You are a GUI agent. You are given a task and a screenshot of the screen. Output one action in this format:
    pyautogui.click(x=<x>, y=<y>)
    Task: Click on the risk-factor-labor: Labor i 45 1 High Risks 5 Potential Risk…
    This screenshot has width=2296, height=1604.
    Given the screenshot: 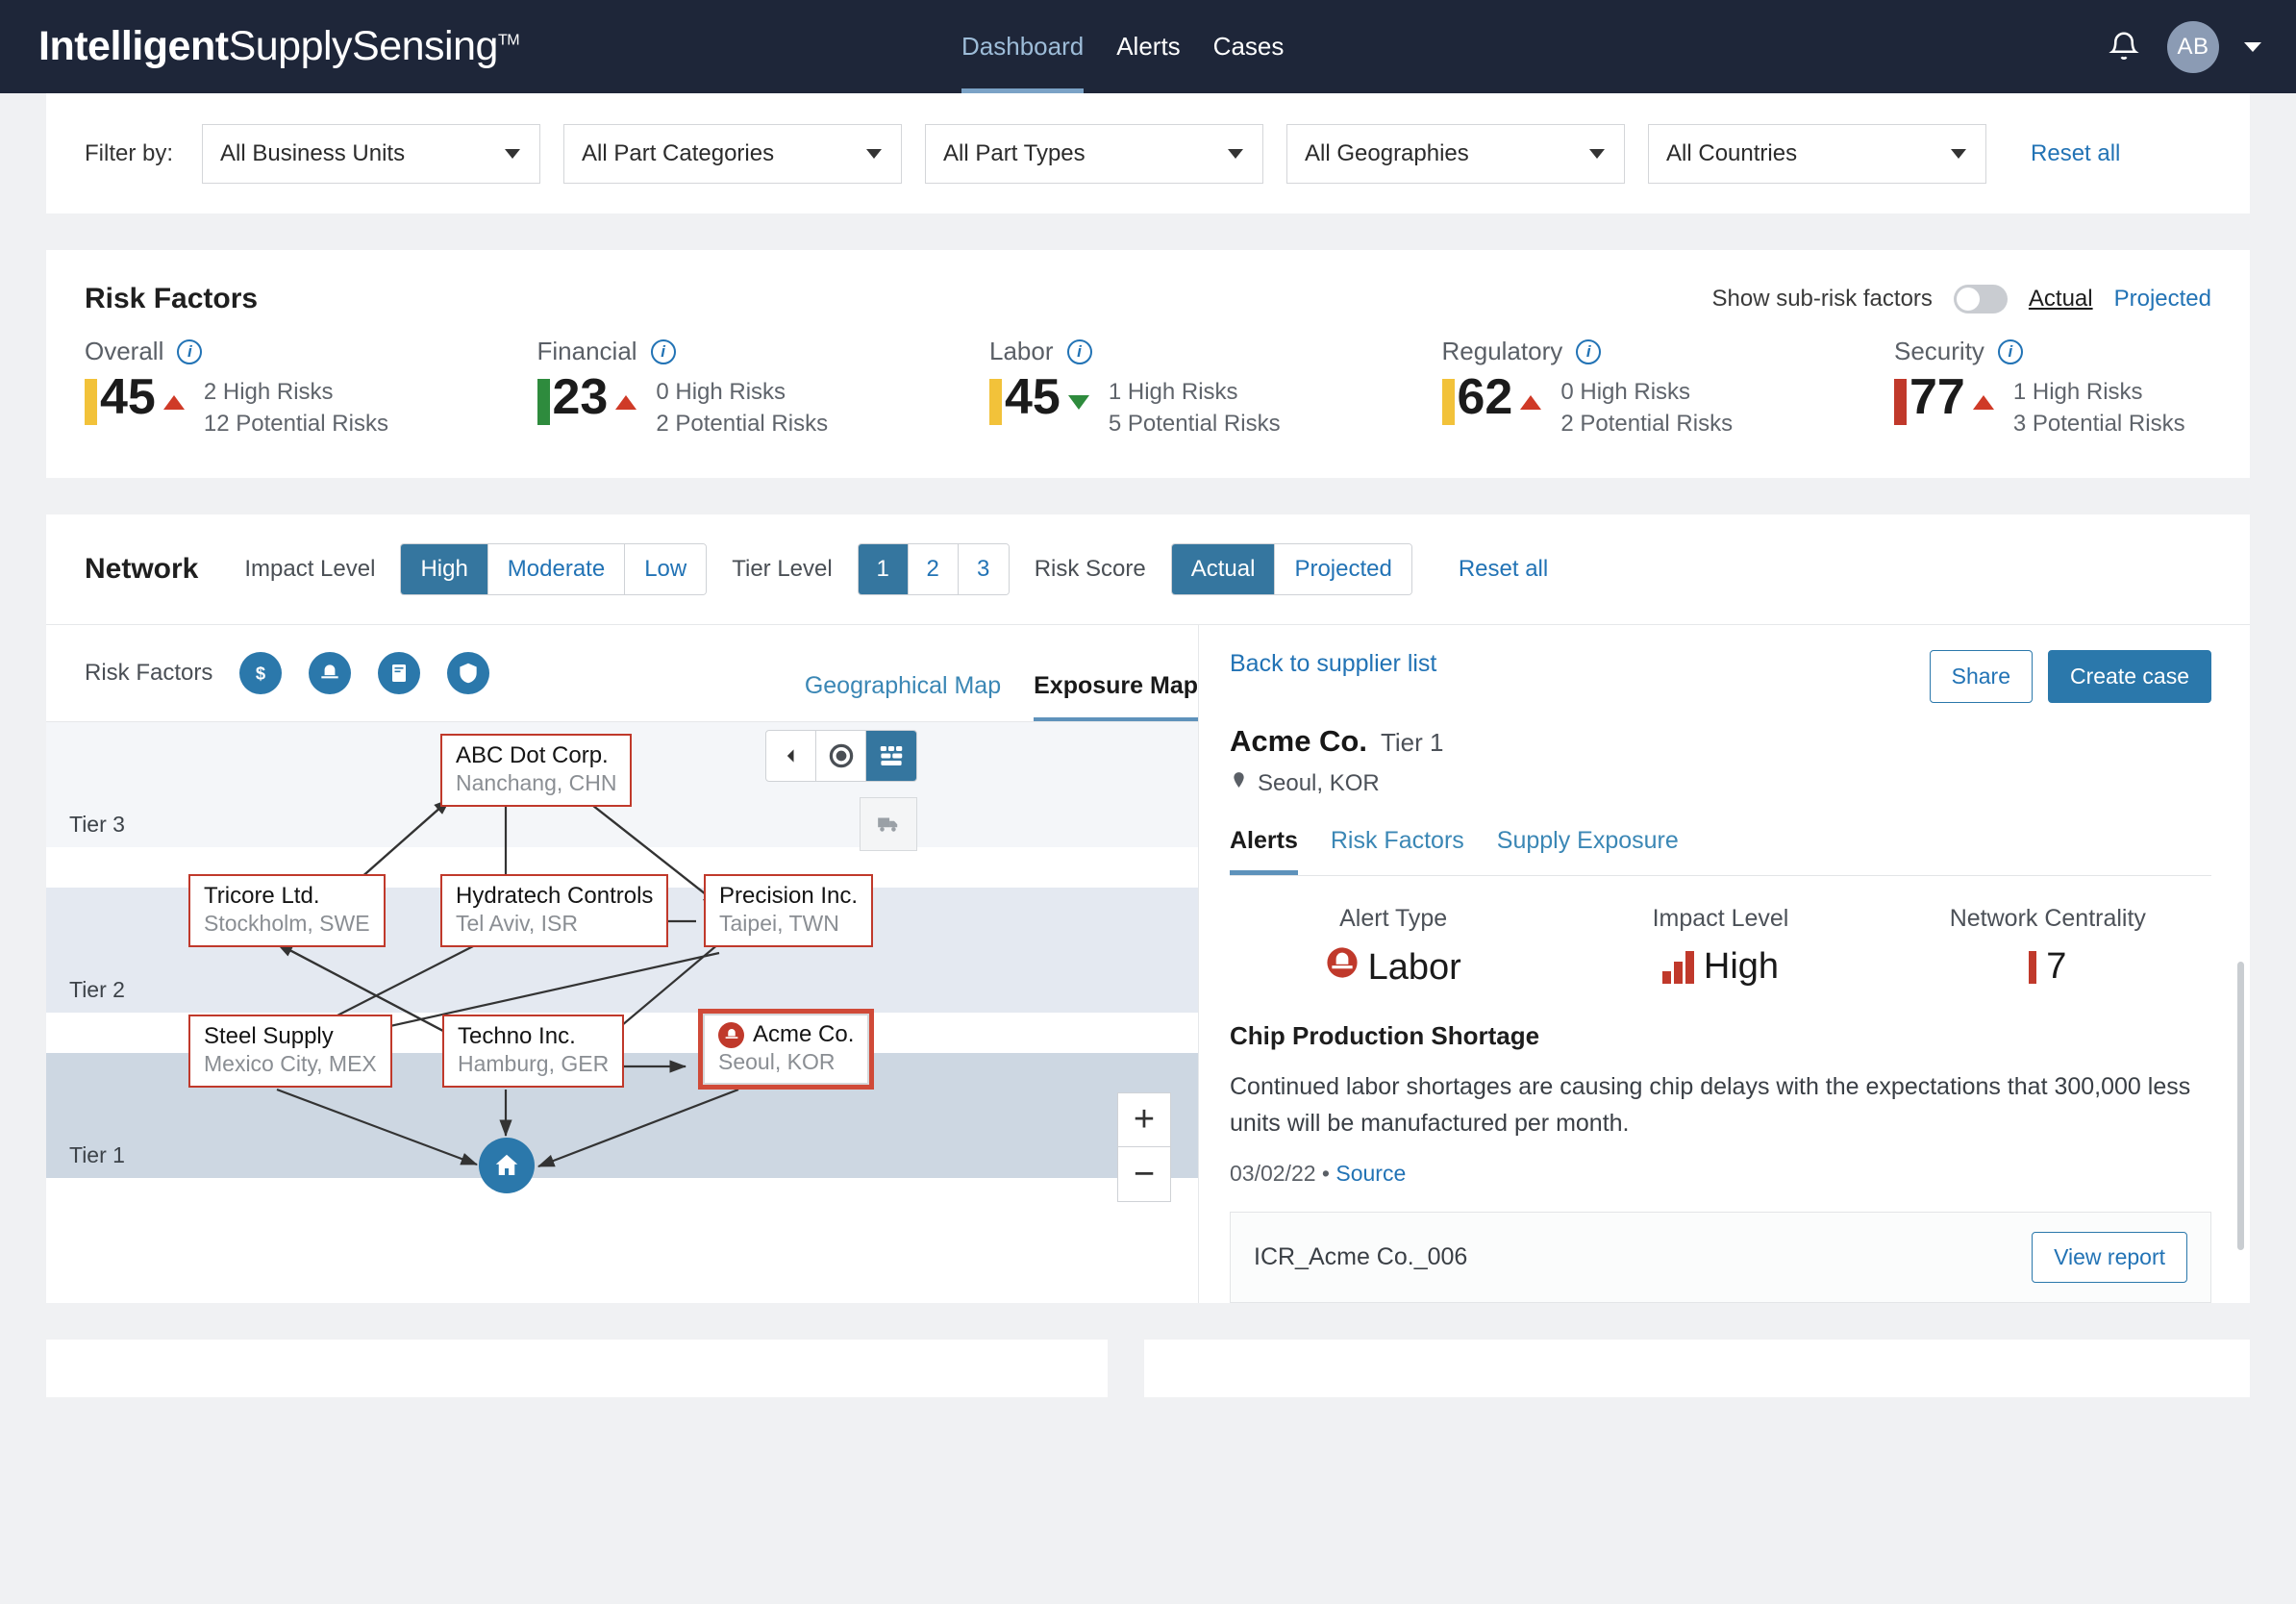 What is the action you would take?
    pyautogui.click(x=1215, y=388)
    